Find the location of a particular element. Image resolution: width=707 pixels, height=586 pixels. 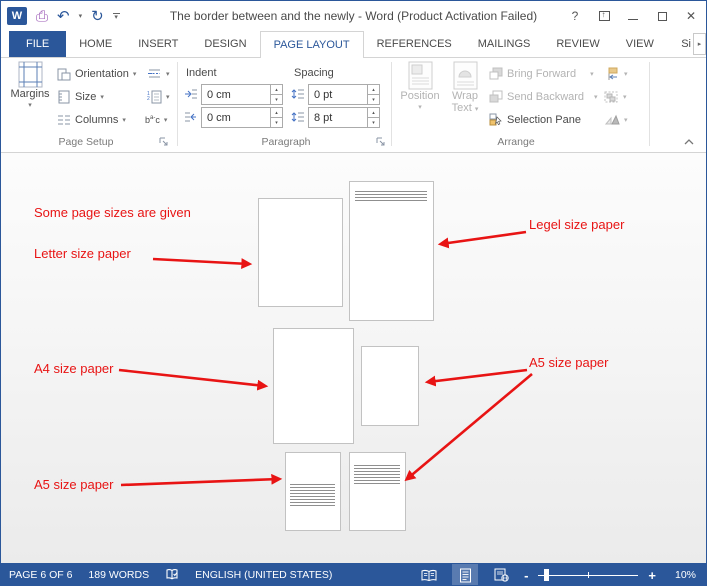

undo-icon: ↶ is located at coordinates (63, 16).